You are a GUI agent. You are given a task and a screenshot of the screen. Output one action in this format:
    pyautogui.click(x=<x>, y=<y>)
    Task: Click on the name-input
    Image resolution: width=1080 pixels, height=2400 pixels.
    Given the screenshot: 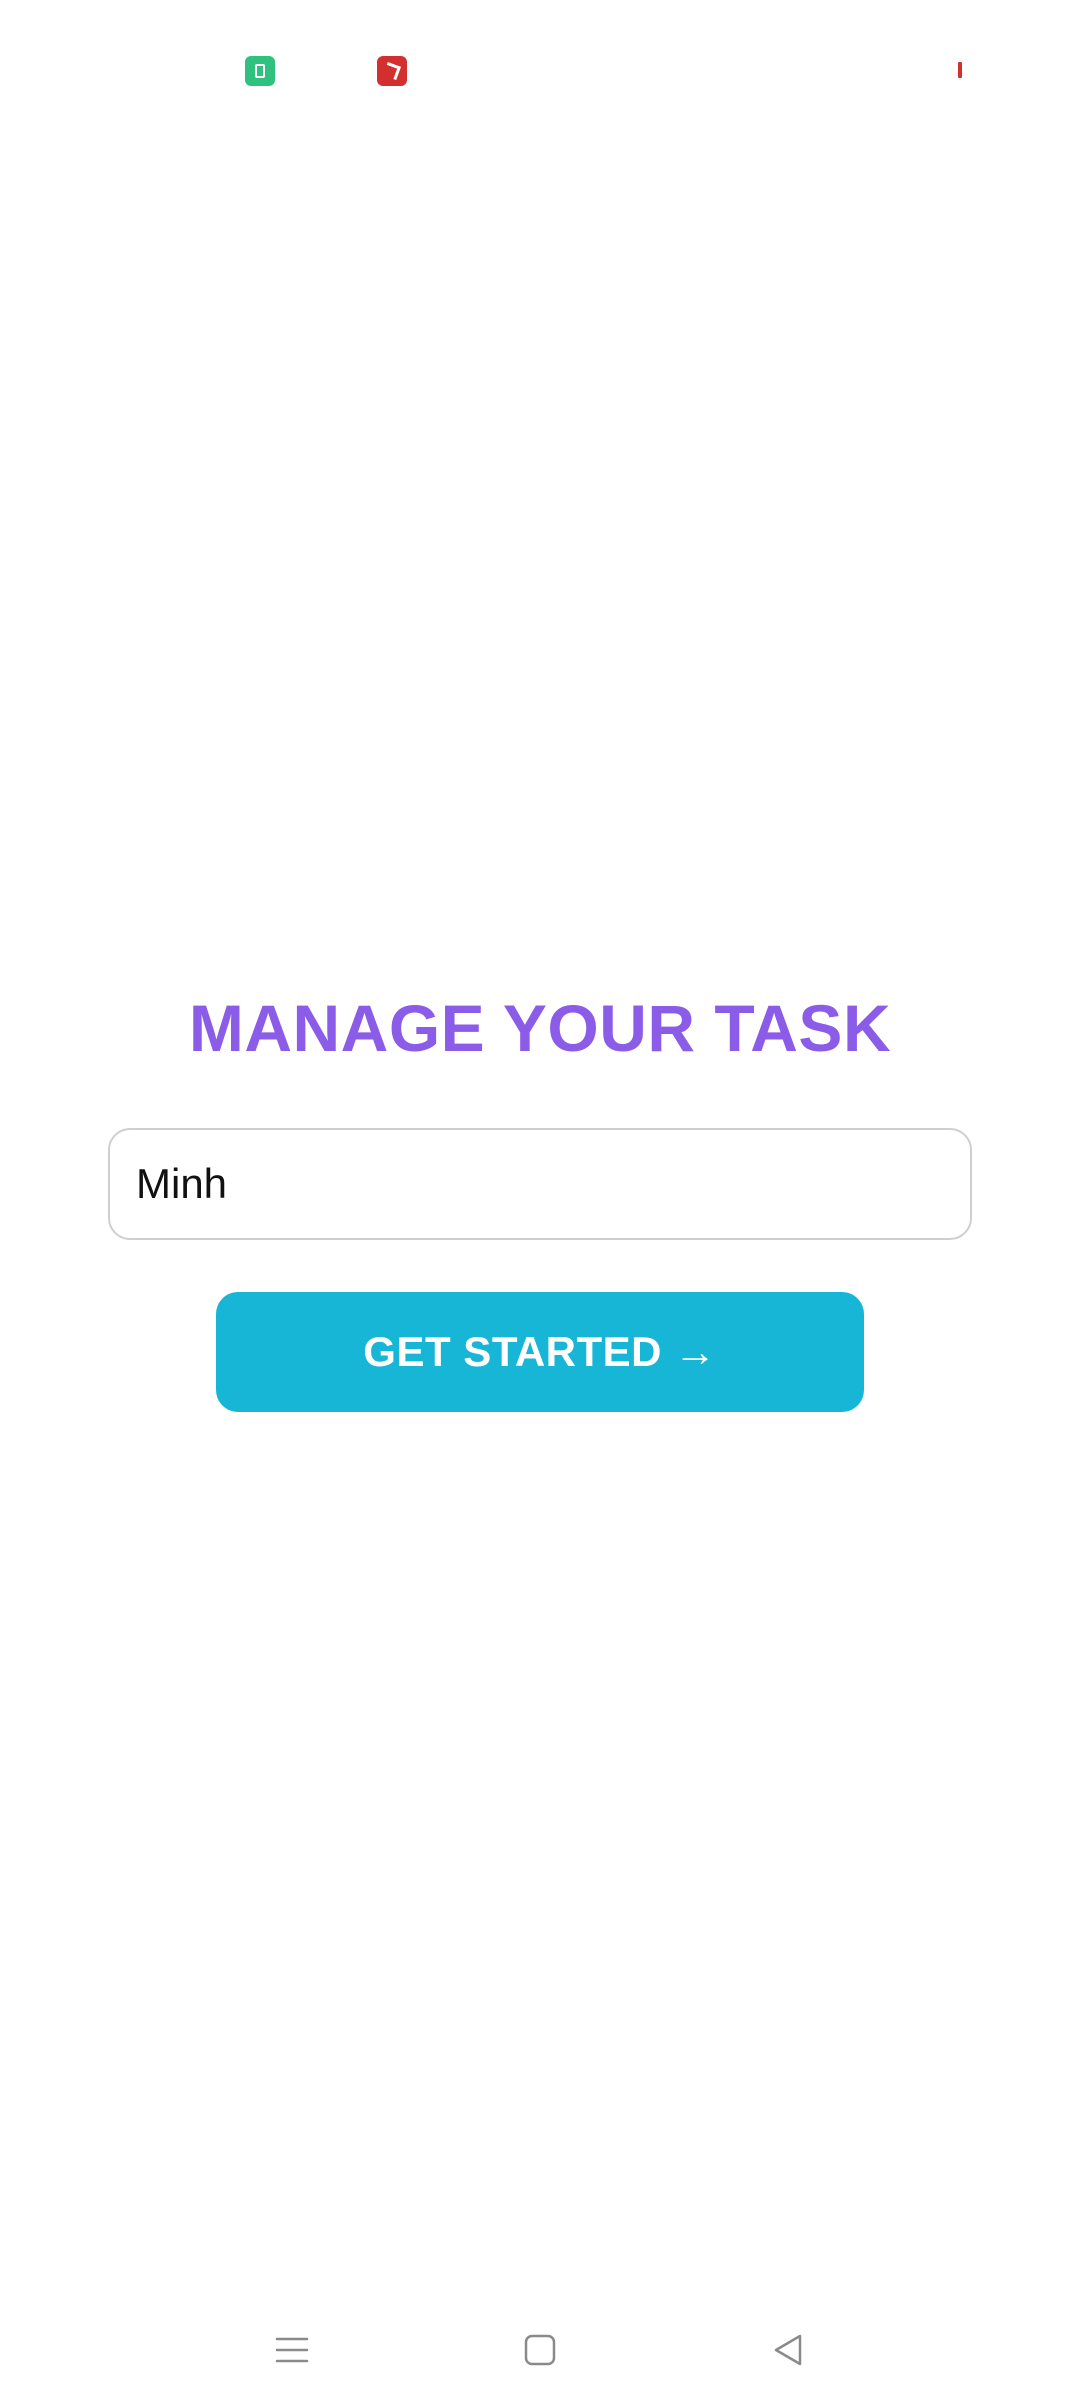 What is the action you would take?
    pyautogui.click(x=536, y=1184)
    